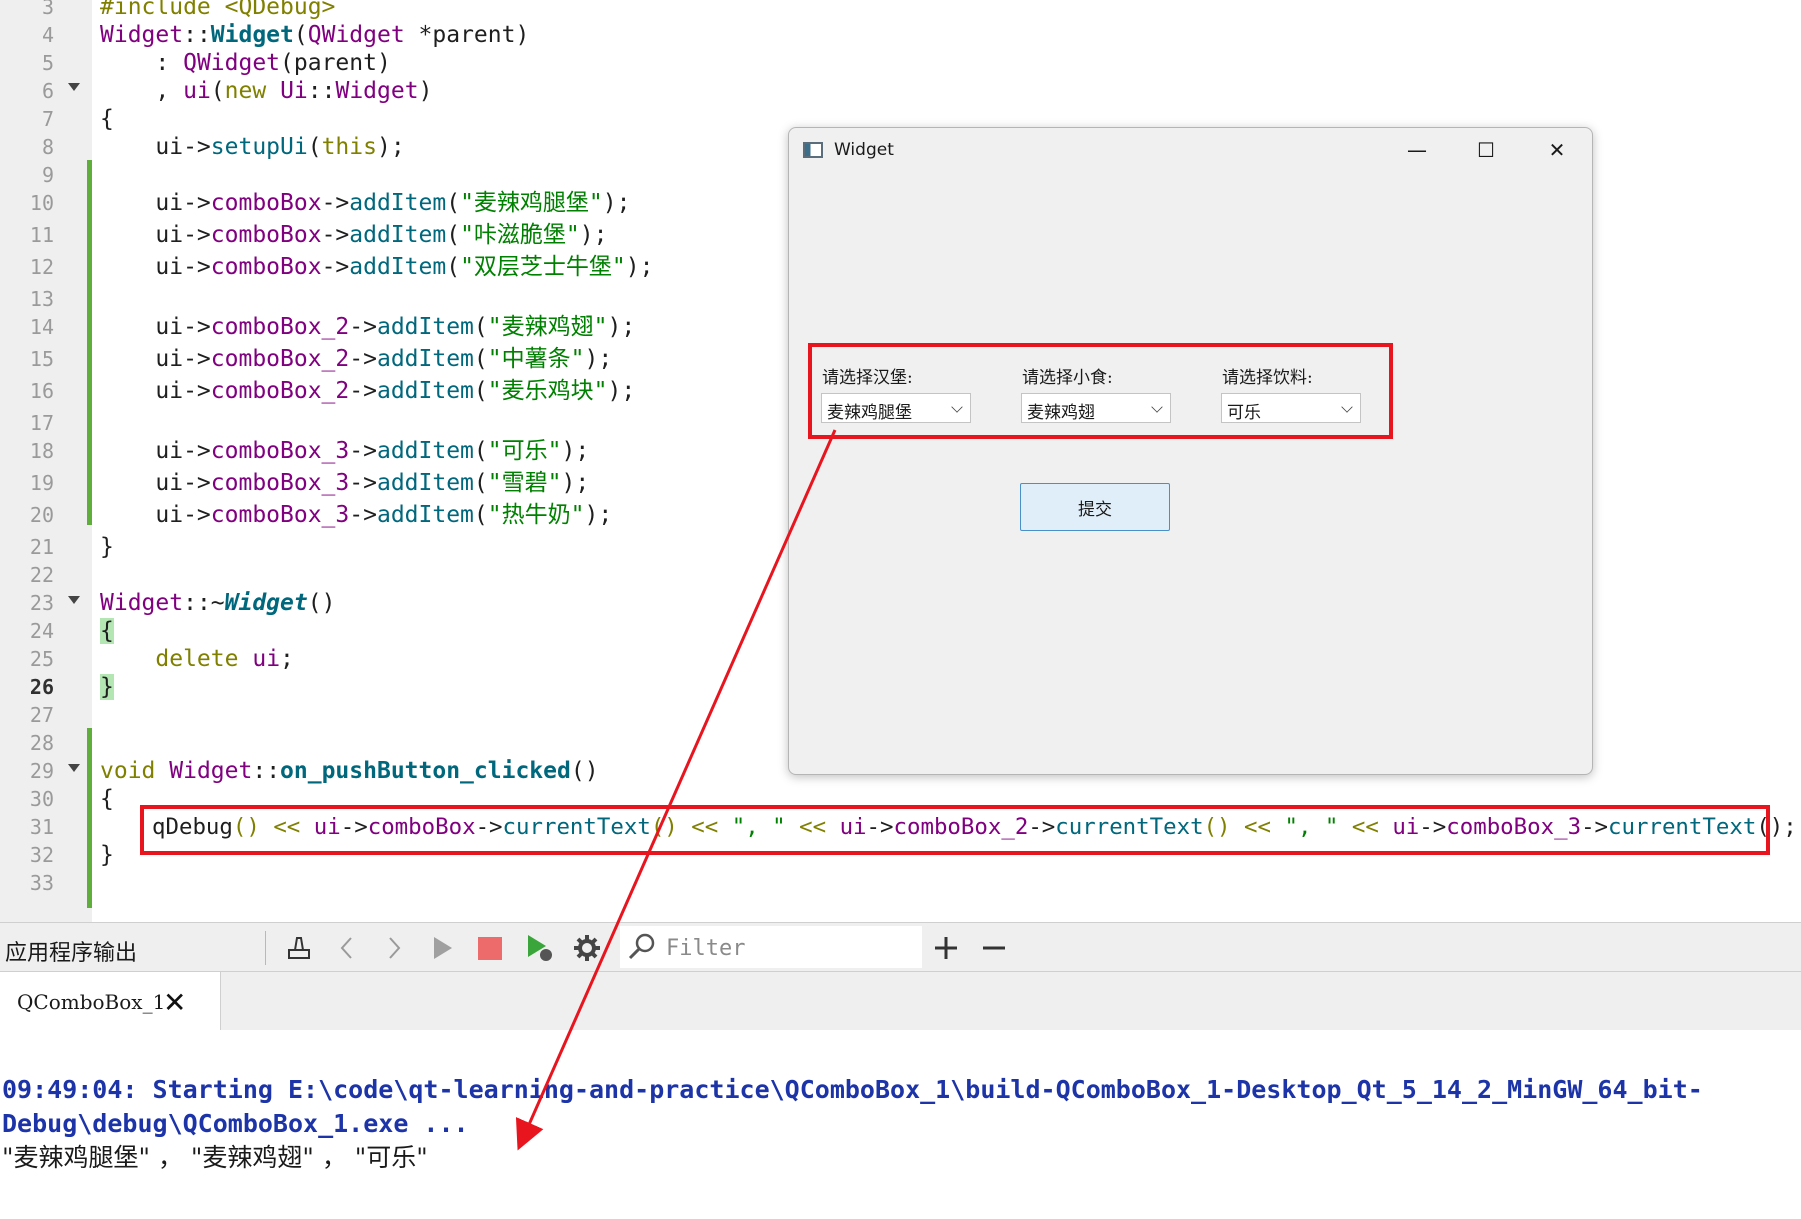  Describe the element at coordinates (1095, 507) in the screenshot. I see `submit-button: 提交` at that location.